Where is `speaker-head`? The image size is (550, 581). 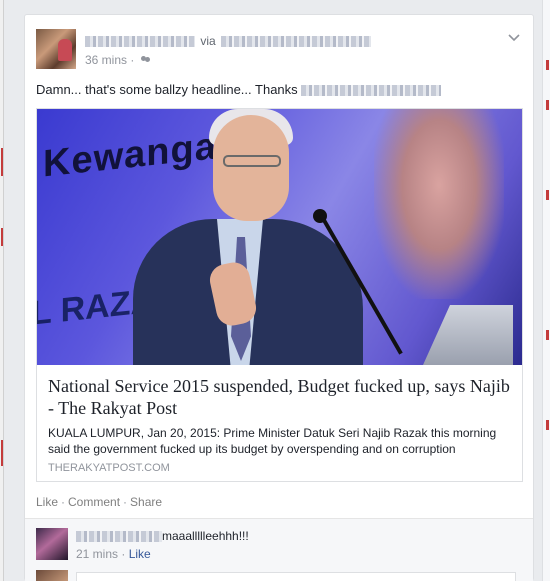 speaker-head is located at coordinates (251, 168).